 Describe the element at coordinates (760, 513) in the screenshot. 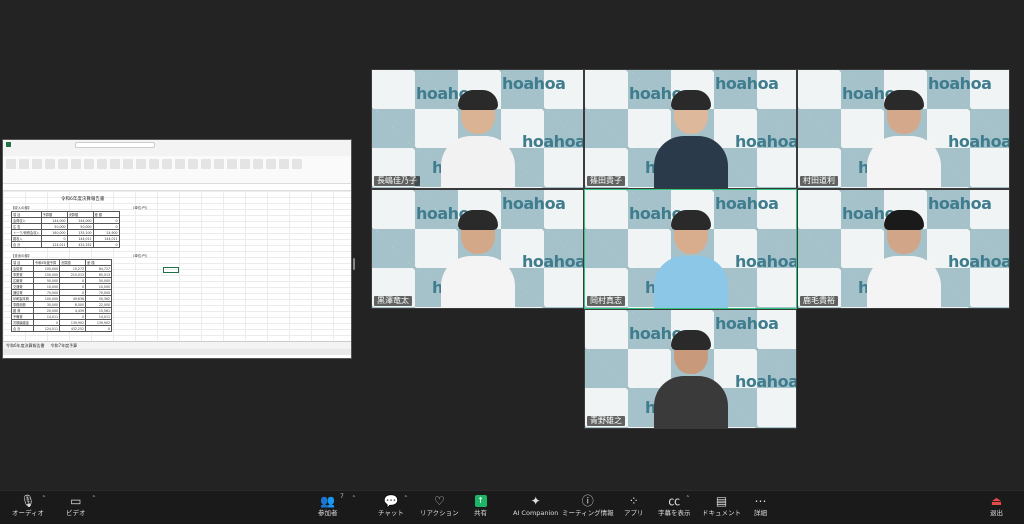

I see `more-label: 詳細` at that location.